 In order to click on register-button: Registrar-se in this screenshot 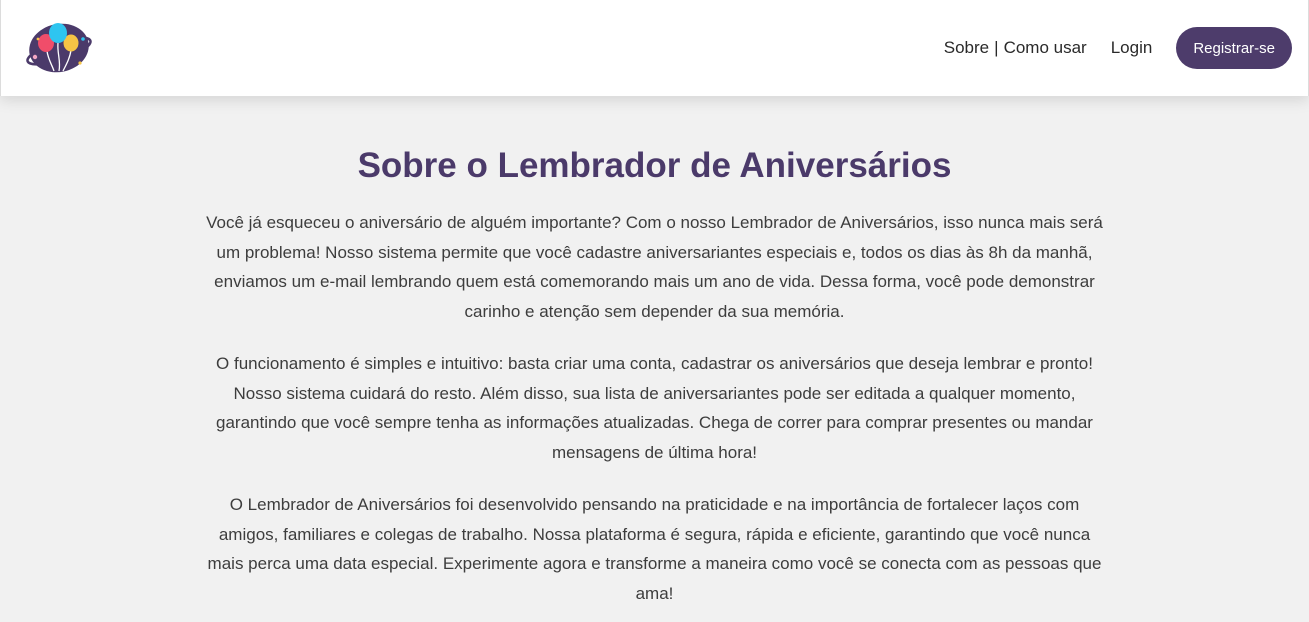, I will do `click(1234, 48)`.